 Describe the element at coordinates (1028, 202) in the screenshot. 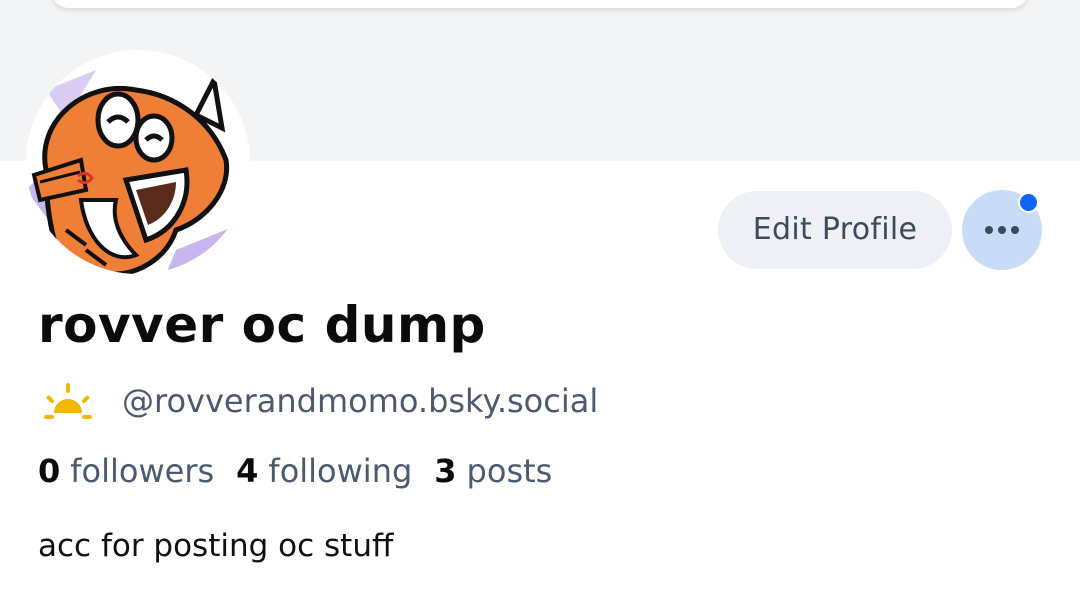

I see `notification-dot` at that location.